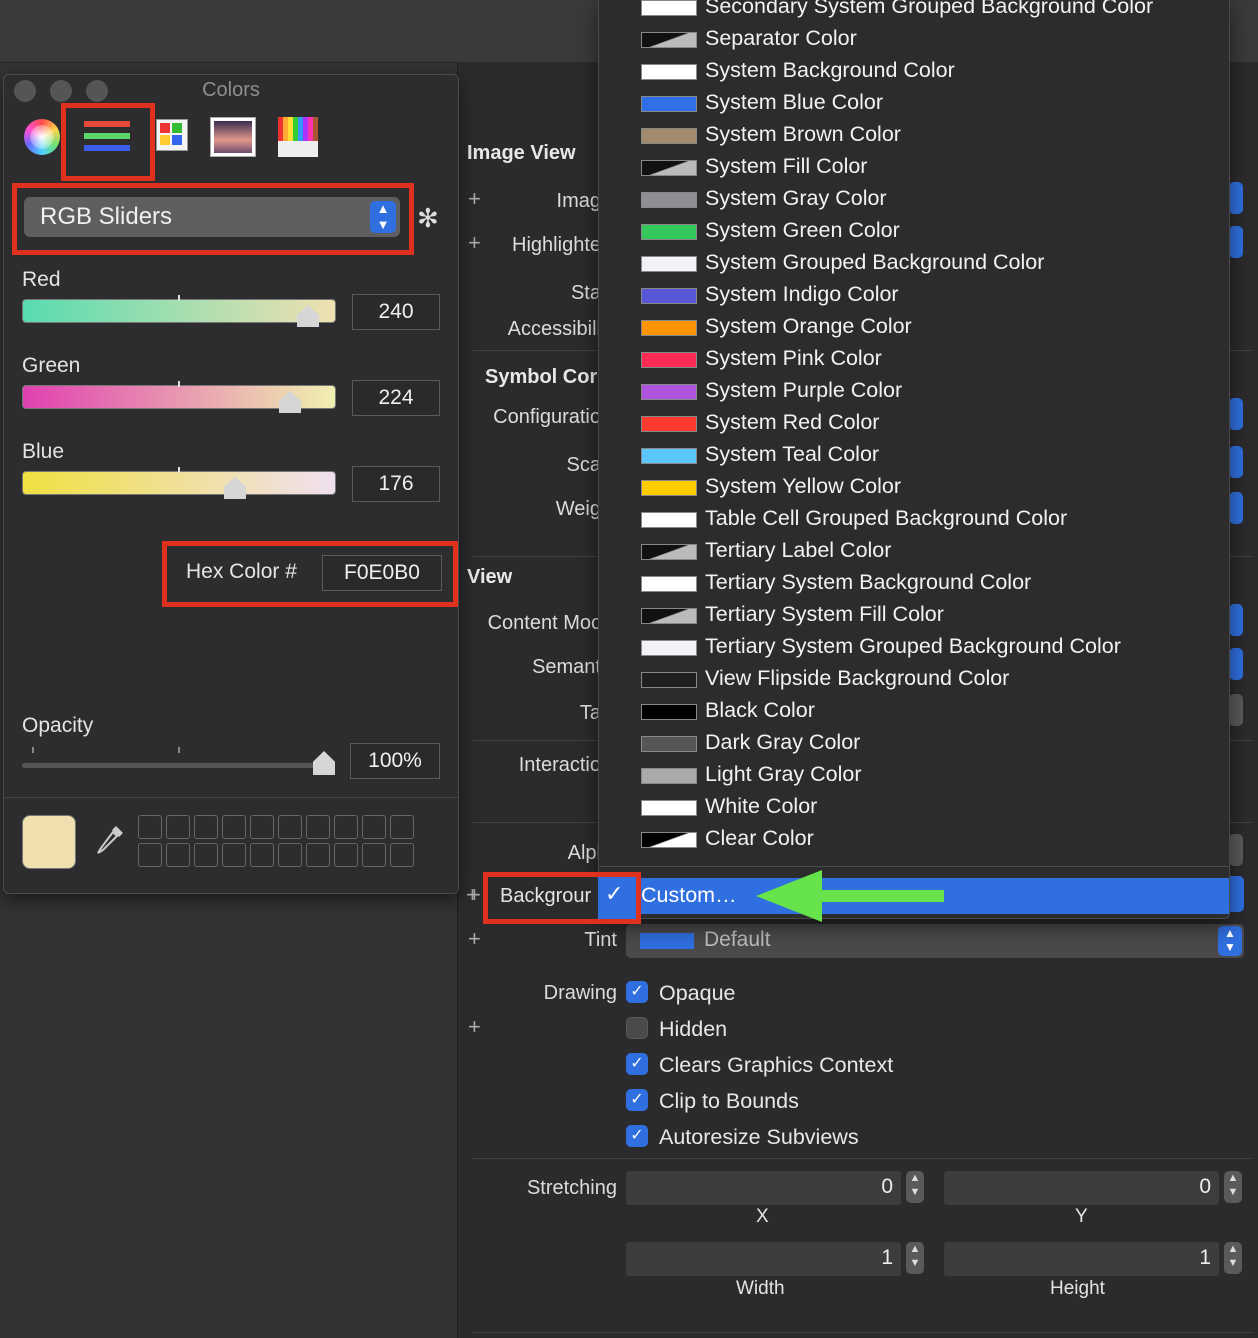  What do you see at coordinates (914, 648) in the screenshot?
I see `menu-item: Tertiary System Grouped Background Color` at bounding box center [914, 648].